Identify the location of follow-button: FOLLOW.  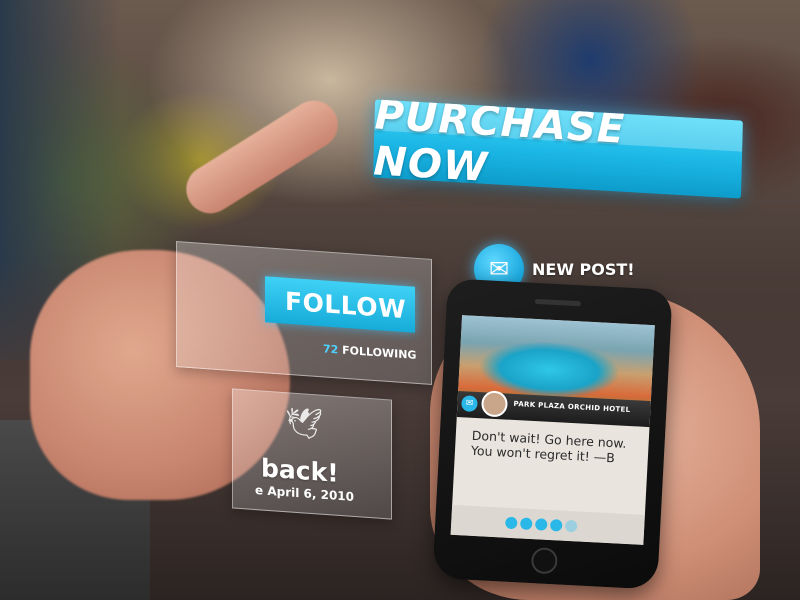
(340, 304).